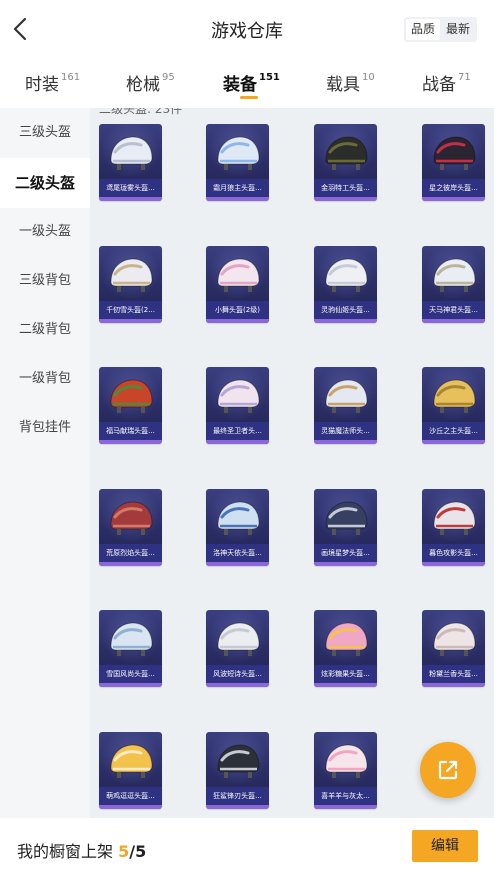 The image size is (494, 875). Describe the element at coordinates (45, 330) in the screenshot. I see `sidebar-item-level2-backpack: 二级背包` at that location.